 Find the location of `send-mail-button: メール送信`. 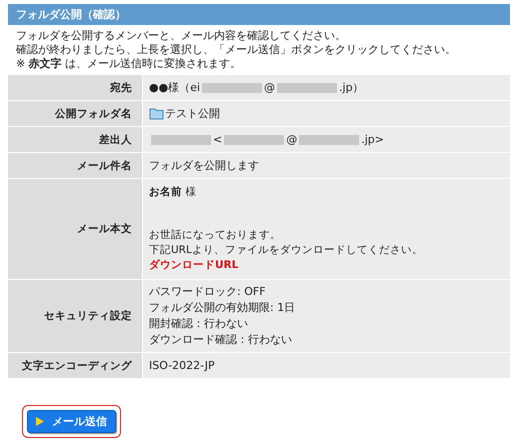

send-mail-button: メール送信 is located at coordinates (71, 421).